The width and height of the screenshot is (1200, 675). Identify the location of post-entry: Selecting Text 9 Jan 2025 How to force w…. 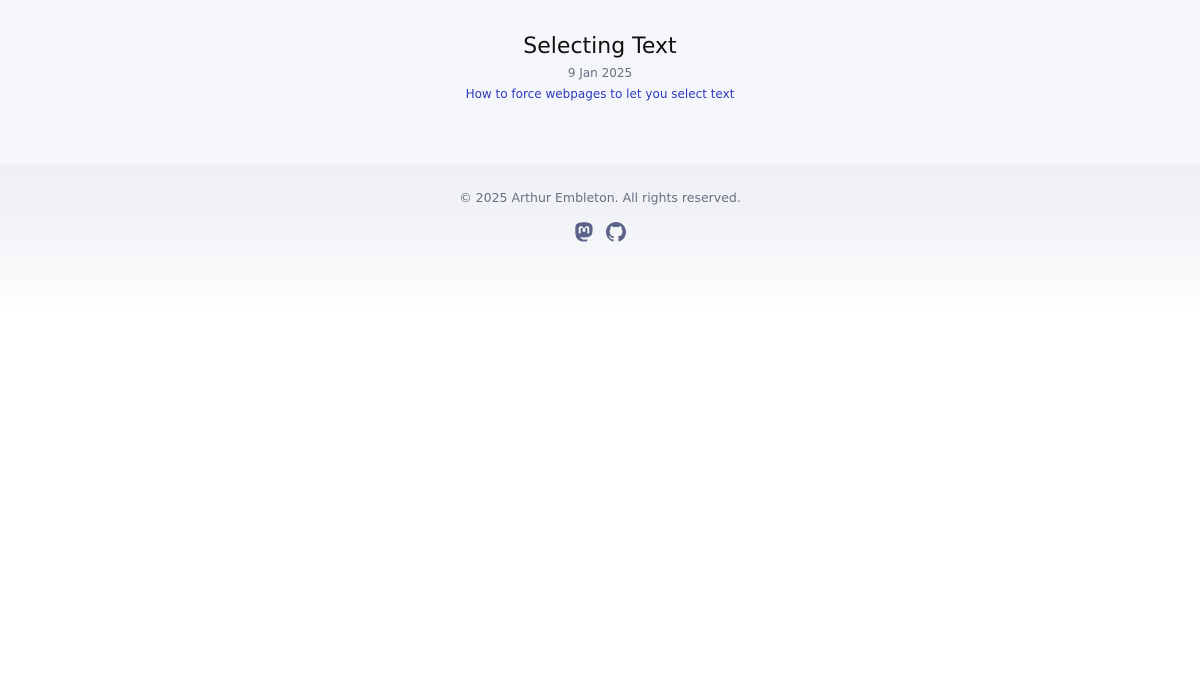
(600, 67).